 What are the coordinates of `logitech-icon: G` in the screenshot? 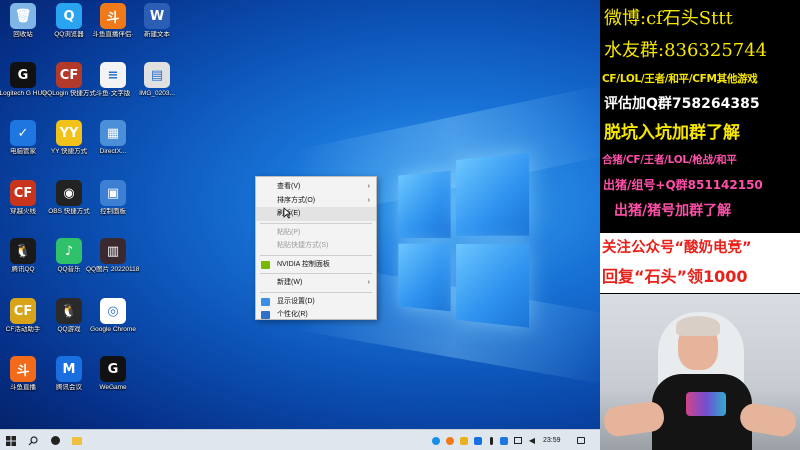 It's located at (23, 75).